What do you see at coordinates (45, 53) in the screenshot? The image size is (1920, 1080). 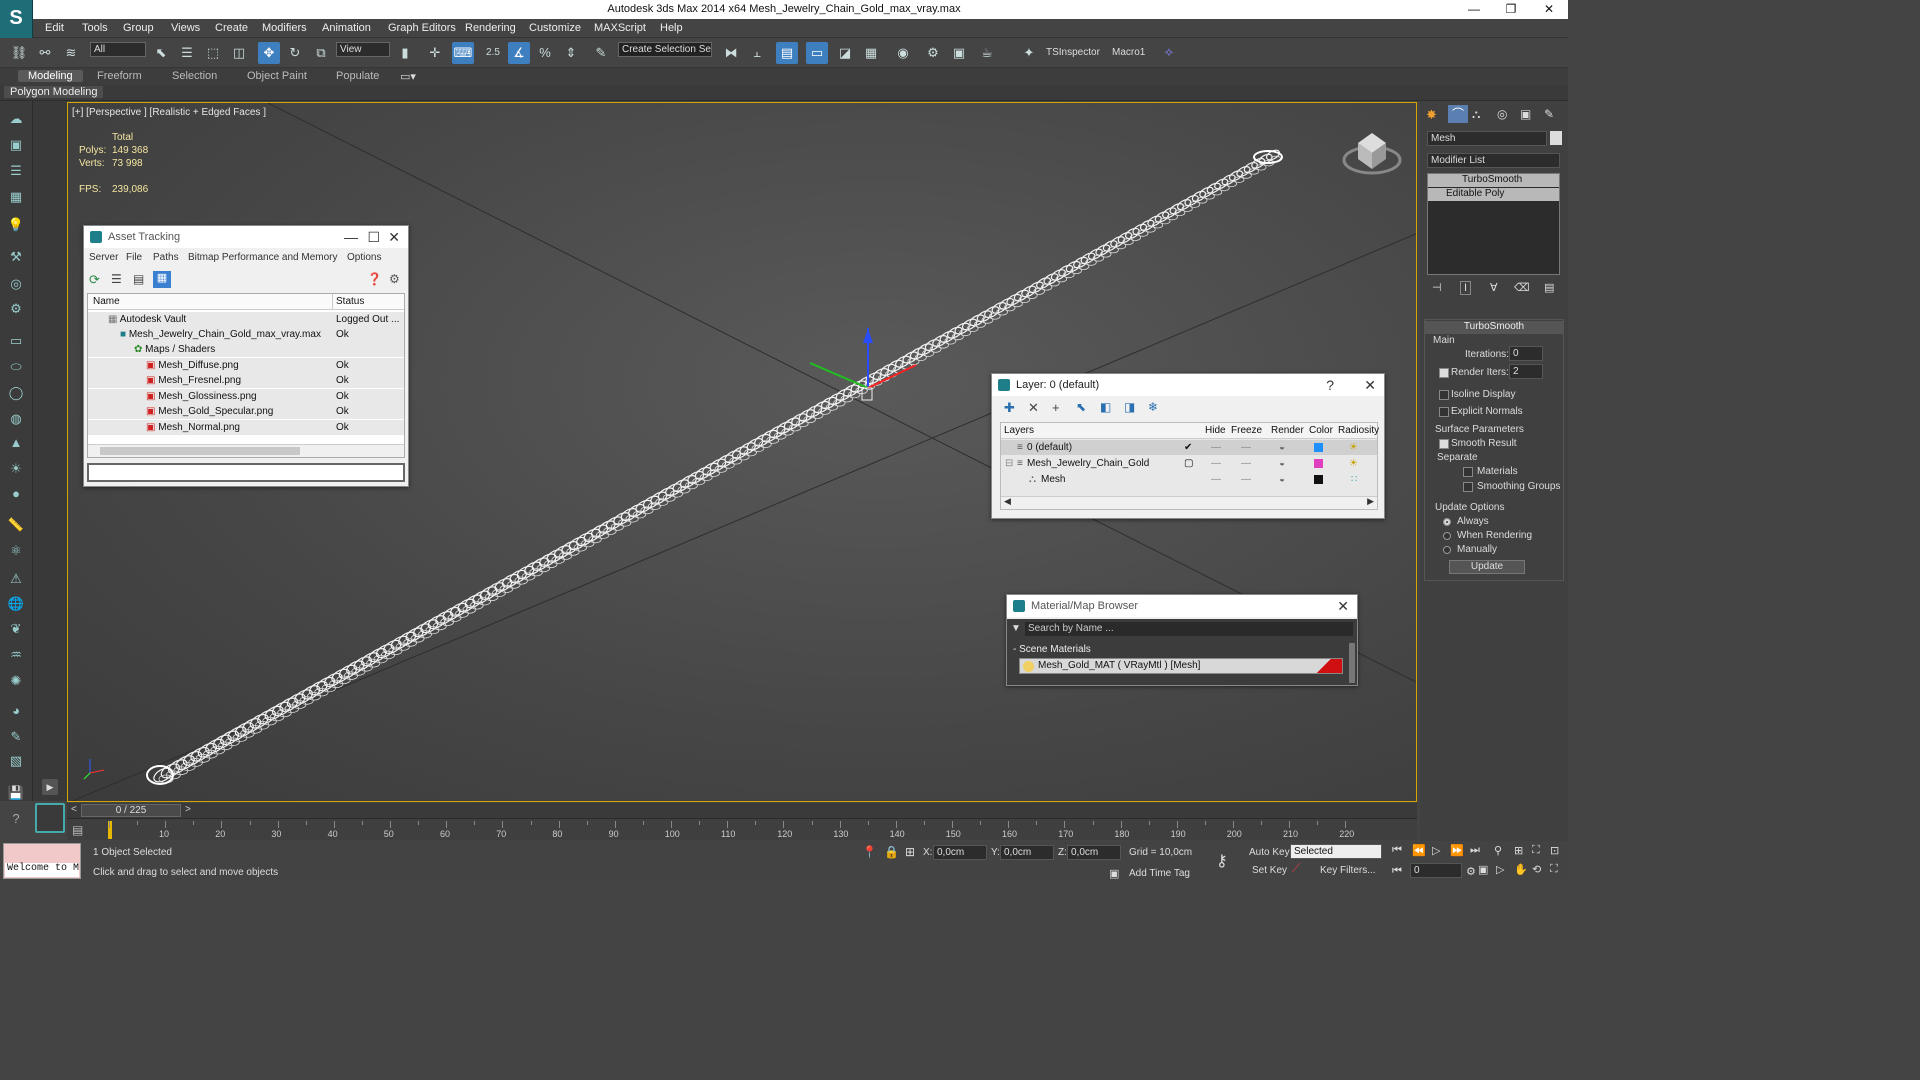 I see `unlink-icon: ⚯` at bounding box center [45, 53].